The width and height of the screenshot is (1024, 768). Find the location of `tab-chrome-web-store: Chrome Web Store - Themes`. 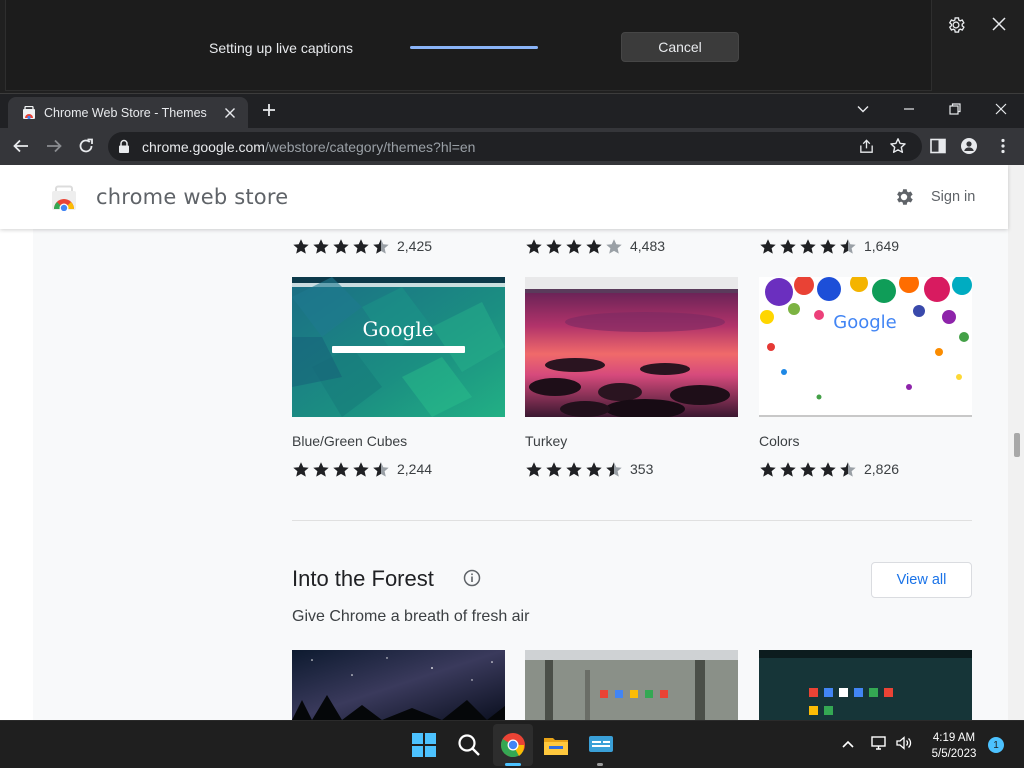

tab-chrome-web-store: Chrome Web Store - Themes is located at coordinates (128, 113).